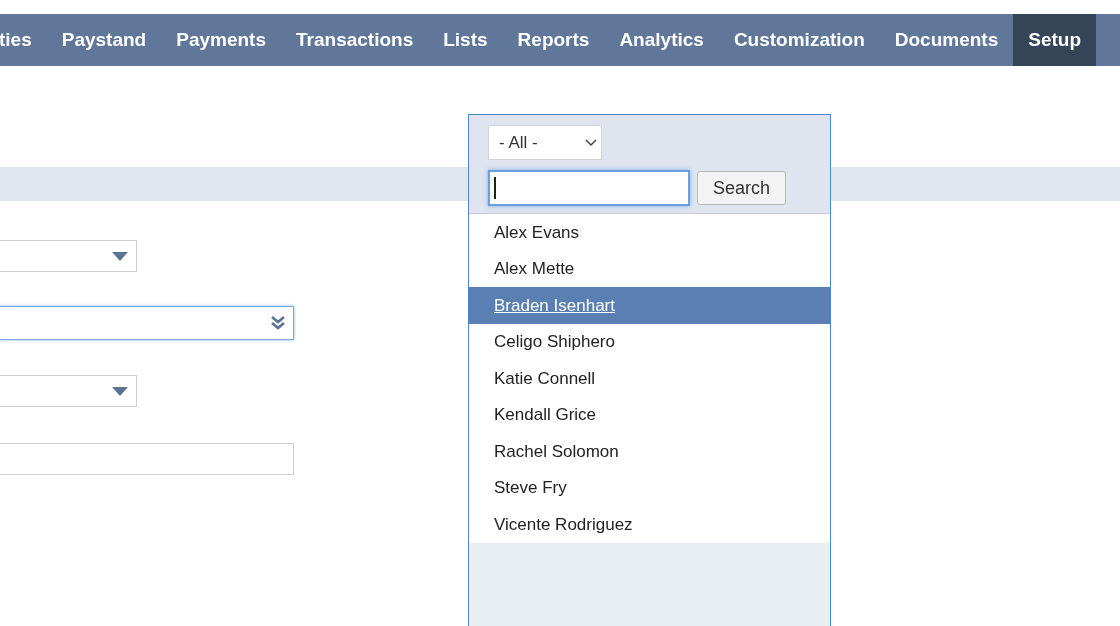 Image resolution: width=1120 pixels, height=626 pixels. What do you see at coordinates (104, 40) in the screenshot?
I see `nav-tab: Paystand` at bounding box center [104, 40].